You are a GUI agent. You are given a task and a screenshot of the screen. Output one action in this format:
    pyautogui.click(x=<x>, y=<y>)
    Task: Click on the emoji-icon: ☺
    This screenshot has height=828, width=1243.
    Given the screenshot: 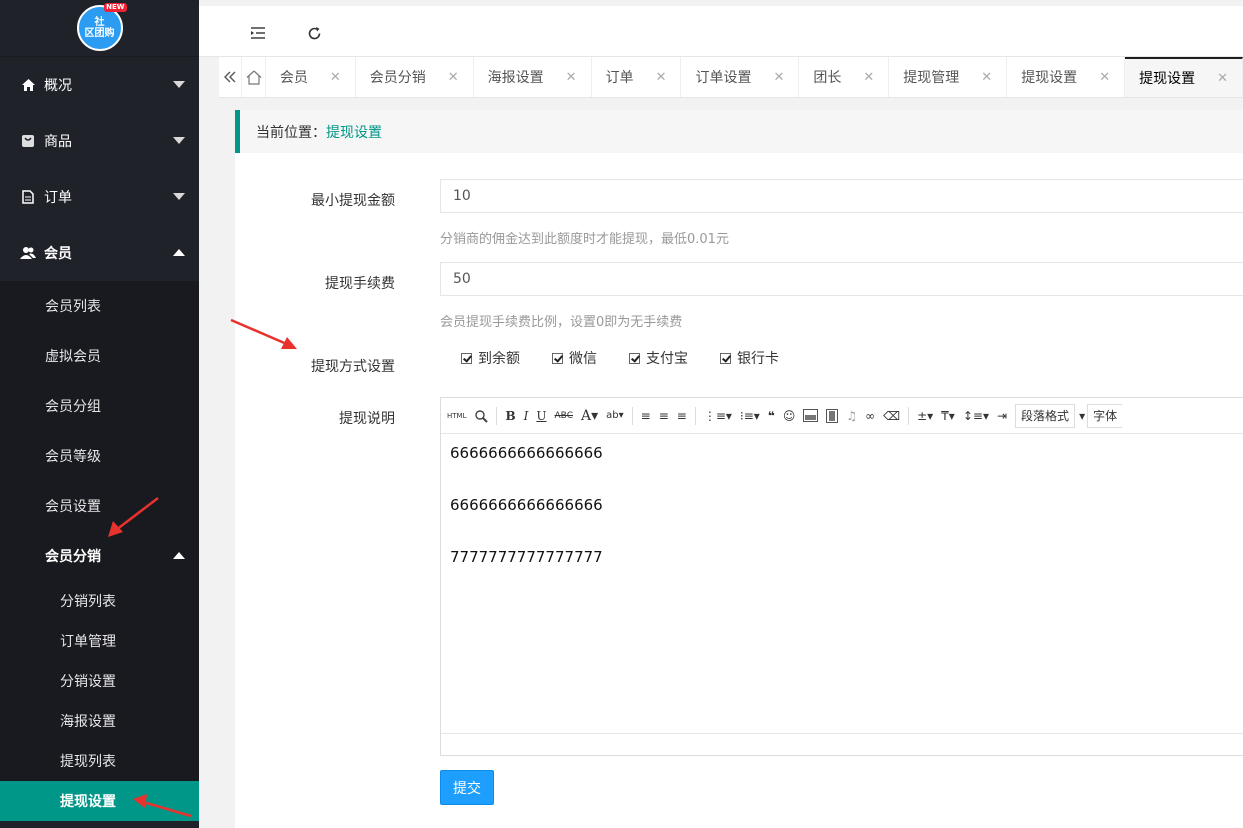 What is the action you would take?
    pyautogui.click(x=789, y=416)
    